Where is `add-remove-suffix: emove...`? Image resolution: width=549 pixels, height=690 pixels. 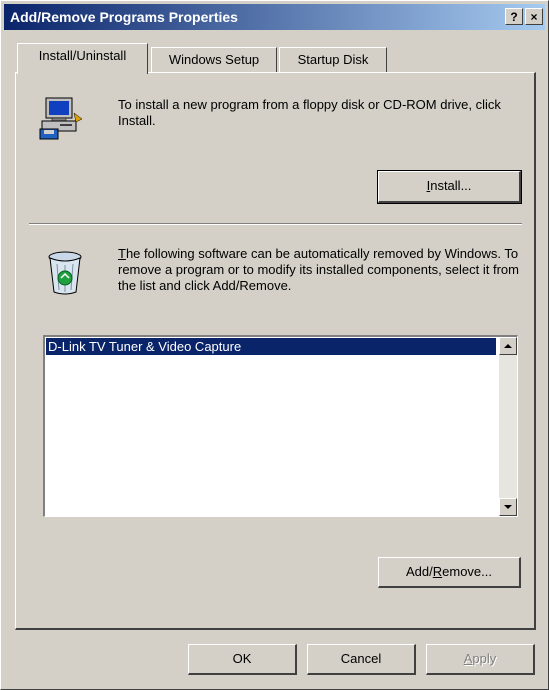 add-remove-suffix: emove... is located at coordinates (467, 571).